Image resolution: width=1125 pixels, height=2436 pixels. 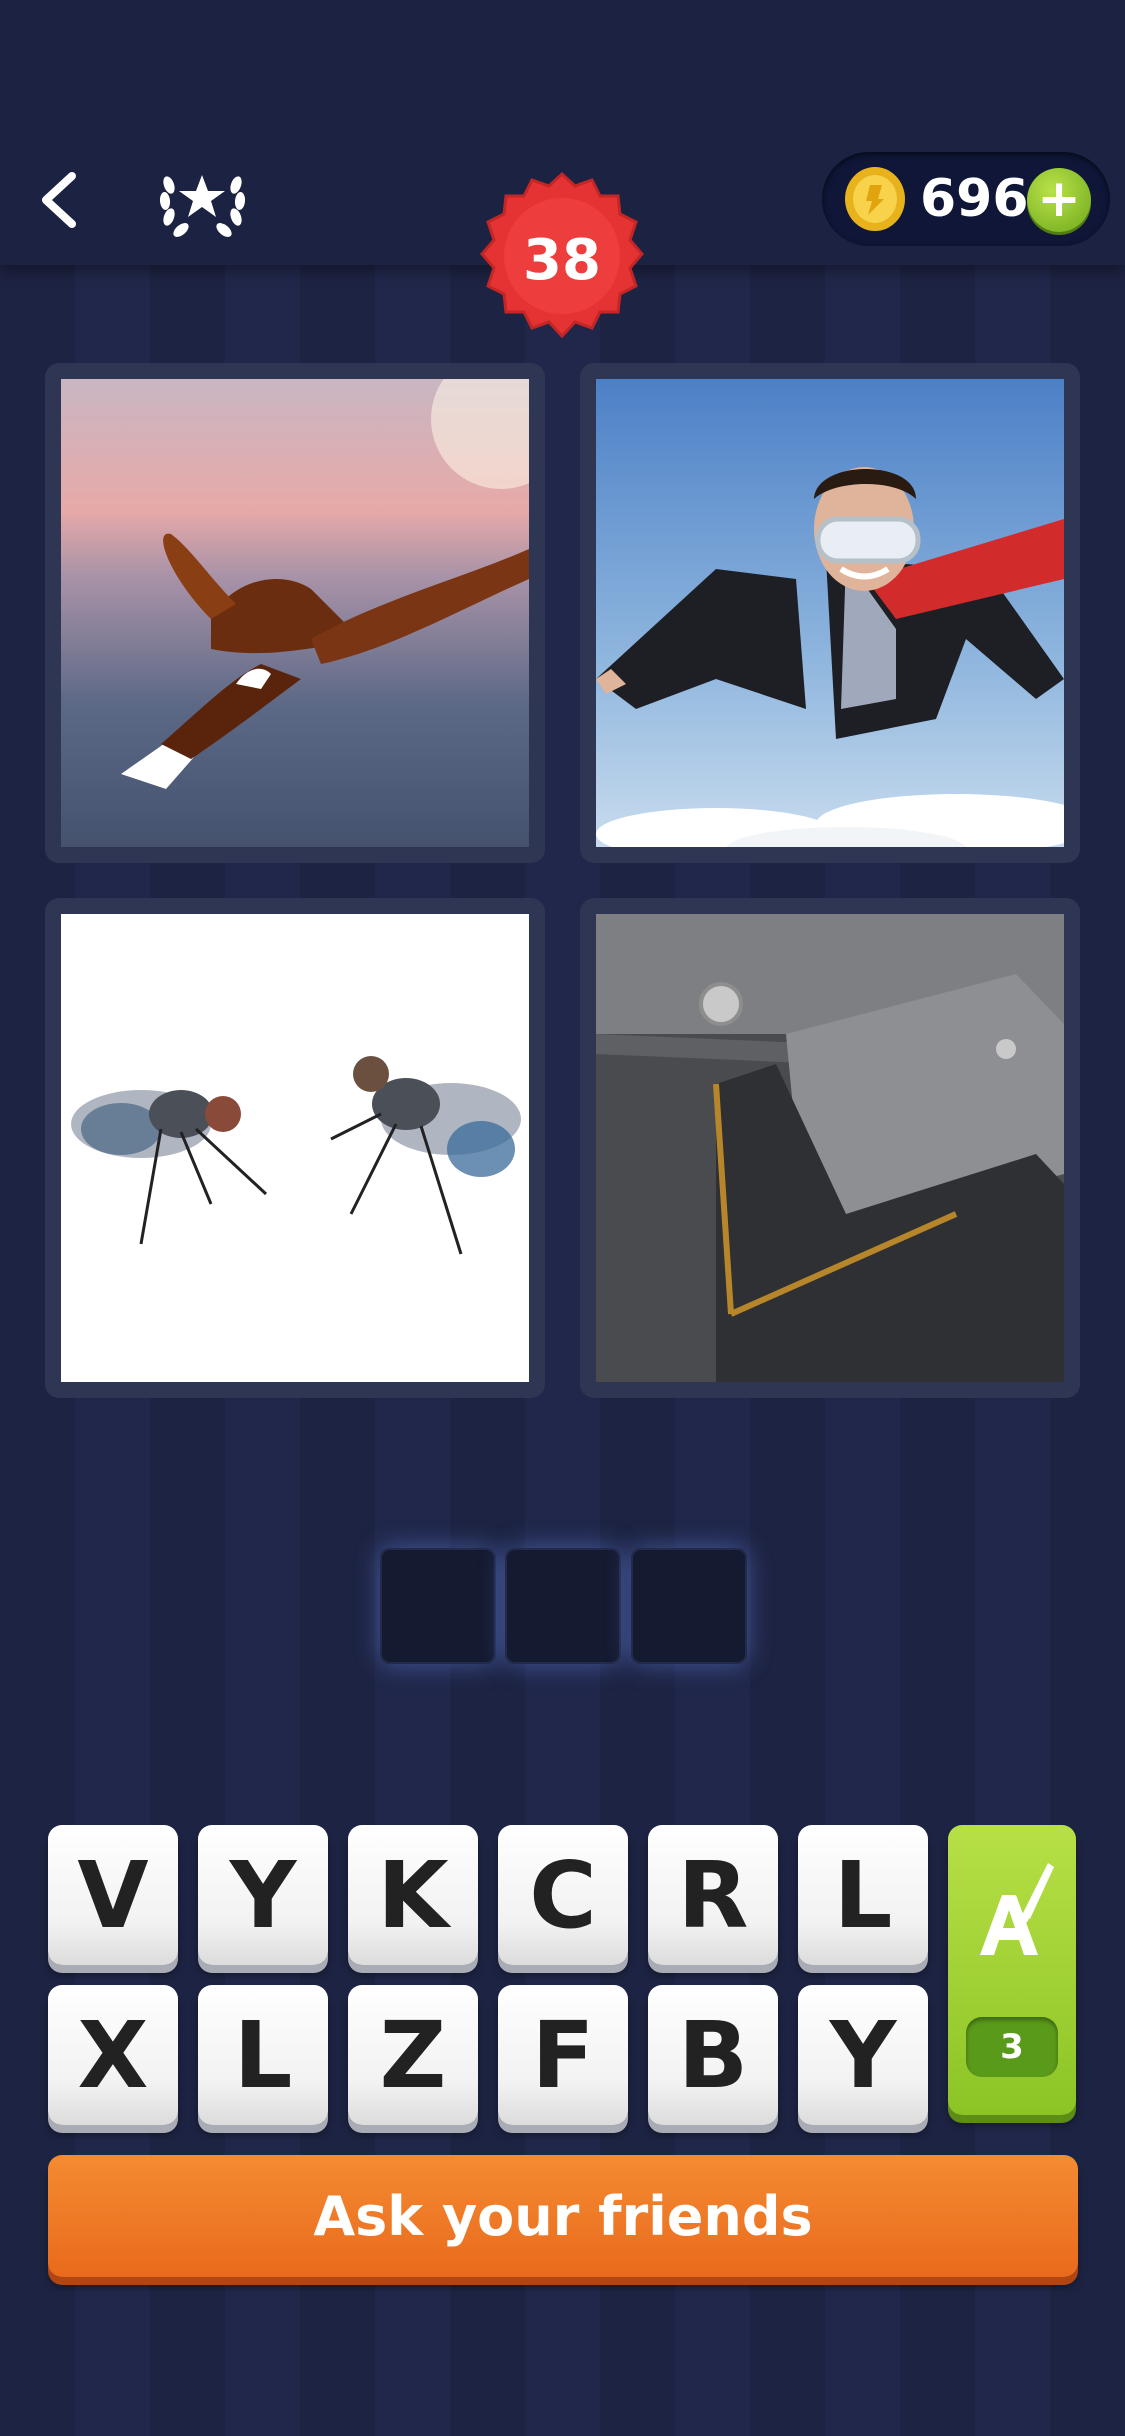 What do you see at coordinates (875, 199) in the screenshot?
I see `coin-icon` at bounding box center [875, 199].